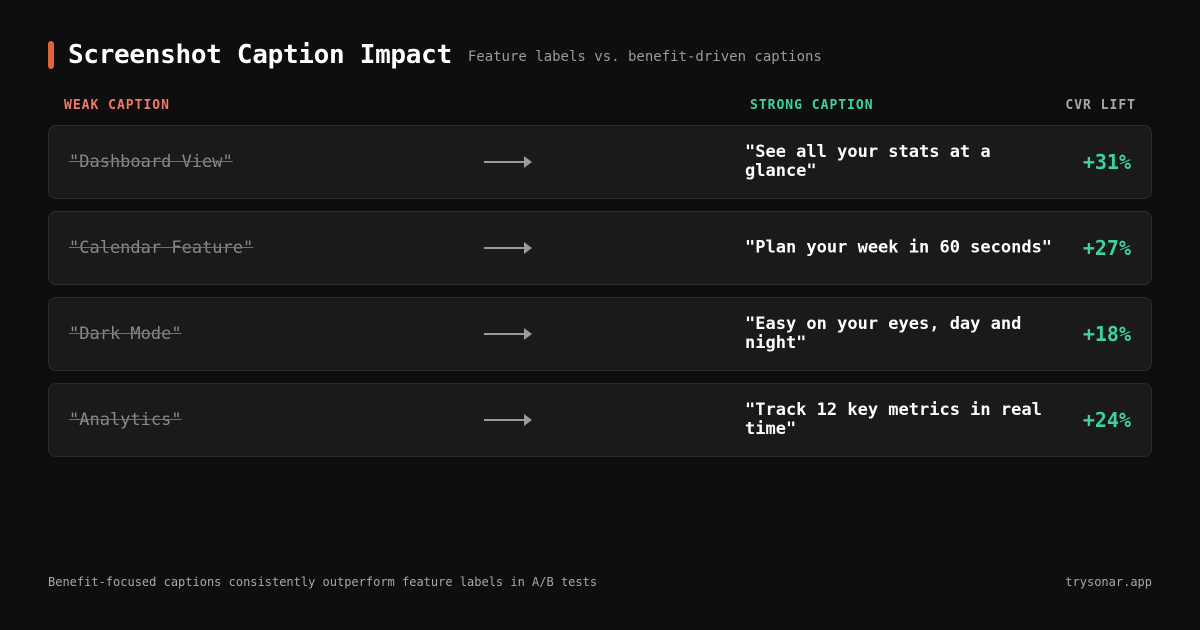 The height and width of the screenshot is (630, 1200). What do you see at coordinates (1106, 334) in the screenshot?
I see `cvr-lift-value: +18%` at bounding box center [1106, 334].